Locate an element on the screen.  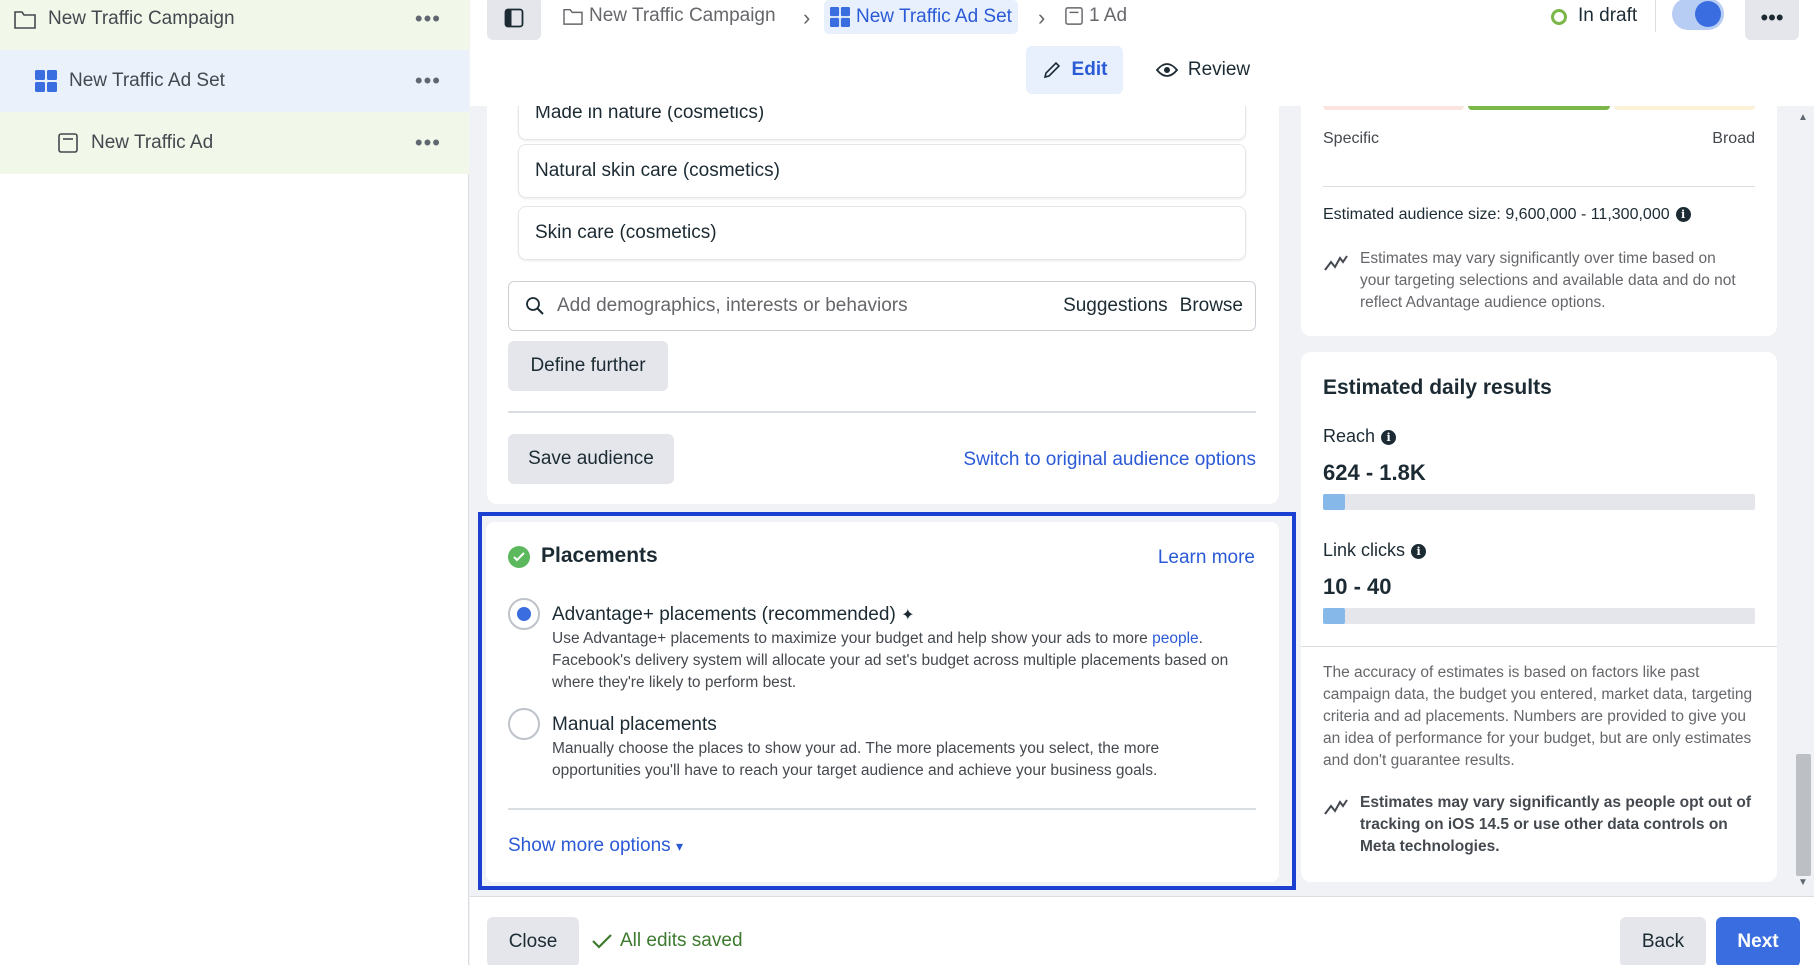
folder-icon is located at coordinates (573, 16).